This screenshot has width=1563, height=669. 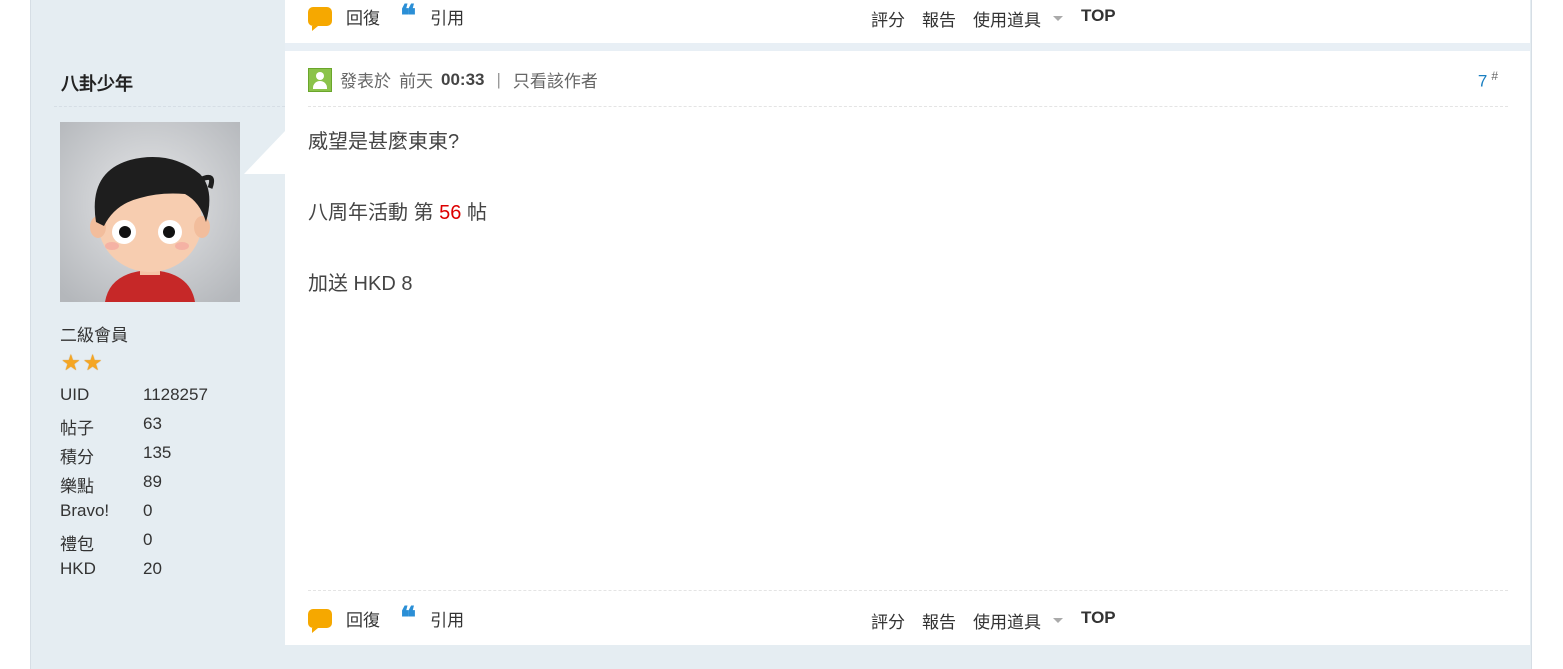 What do you see at coordinates (75, 394) in the screenshot?
I see `stat-label: UID` at bounding box center [75, 394].